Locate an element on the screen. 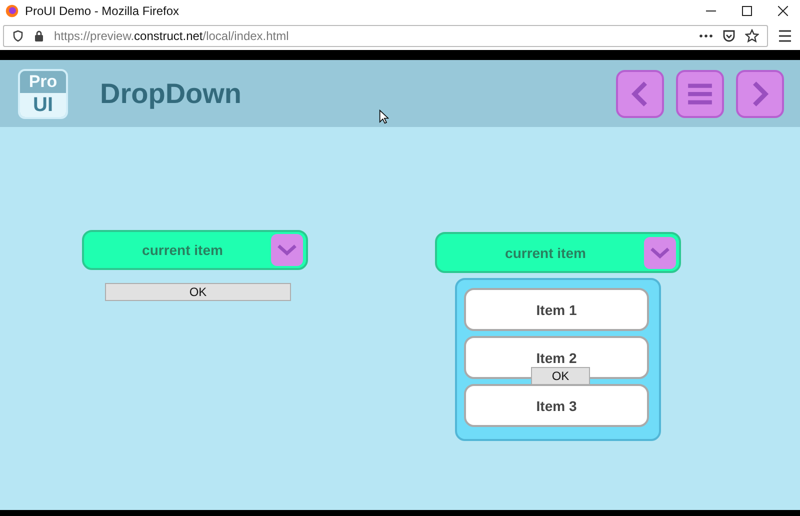  forward-button is located at coordinates (760, 94).